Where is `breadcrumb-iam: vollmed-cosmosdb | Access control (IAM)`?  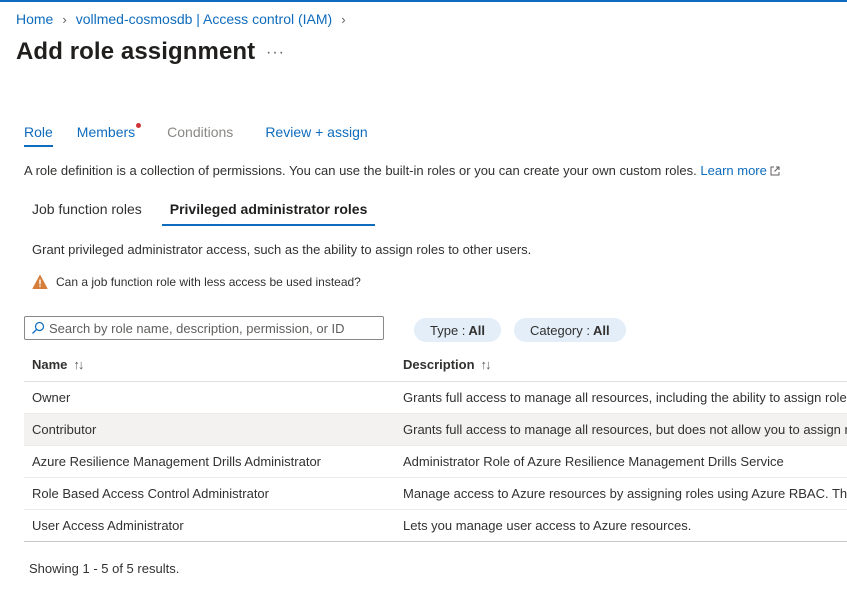 breadcrumb-iam: vollmed-cosmosdb | Access control (IAM) is located at coordinates (204, 19).